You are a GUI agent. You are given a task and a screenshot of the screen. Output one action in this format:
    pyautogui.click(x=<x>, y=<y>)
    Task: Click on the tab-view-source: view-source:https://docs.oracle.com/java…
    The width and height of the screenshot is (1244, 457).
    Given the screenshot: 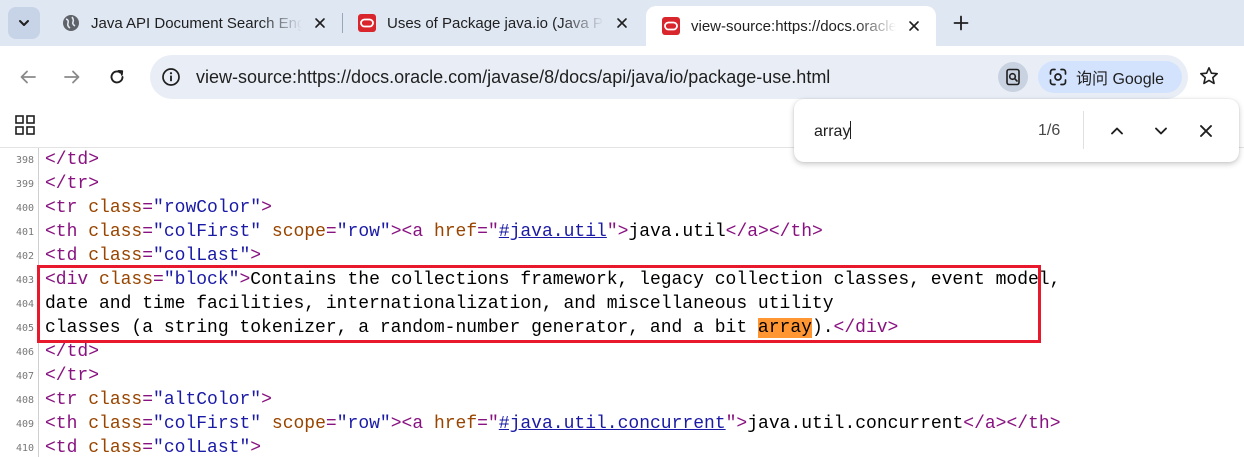 What is the action you would take?
    pyautogui.click(x=791, y=26)
    